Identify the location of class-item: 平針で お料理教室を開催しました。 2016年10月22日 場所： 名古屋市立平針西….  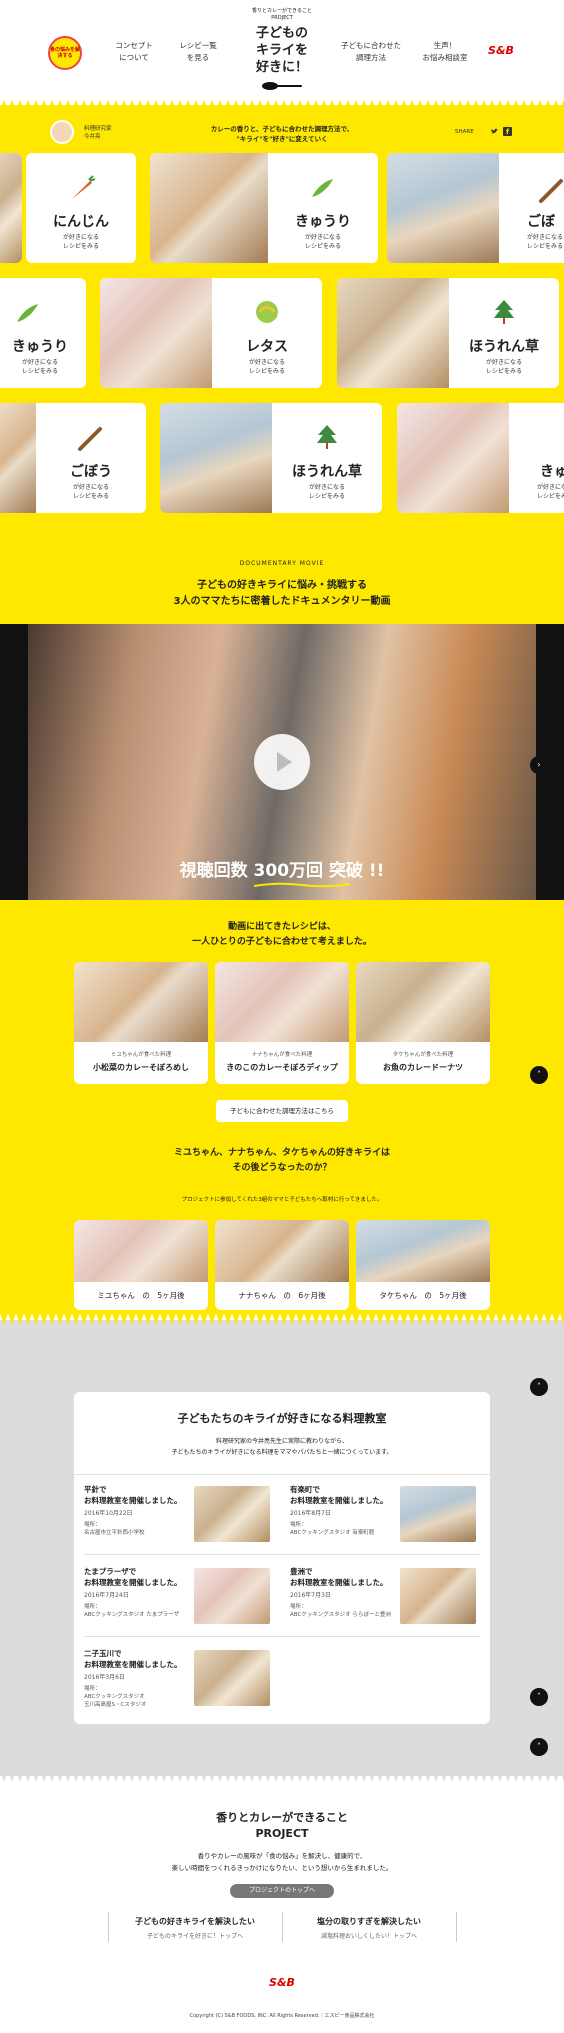
(184, 1513).